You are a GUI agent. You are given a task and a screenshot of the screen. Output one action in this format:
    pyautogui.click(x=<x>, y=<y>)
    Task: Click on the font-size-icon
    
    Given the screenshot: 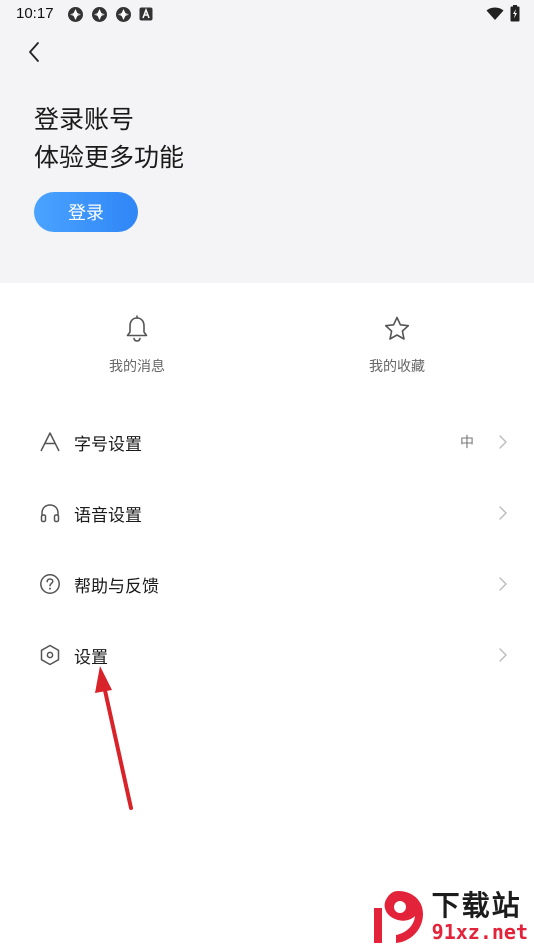 What is the action you would take?
    pyautogui.click(x=50, y=442)
    